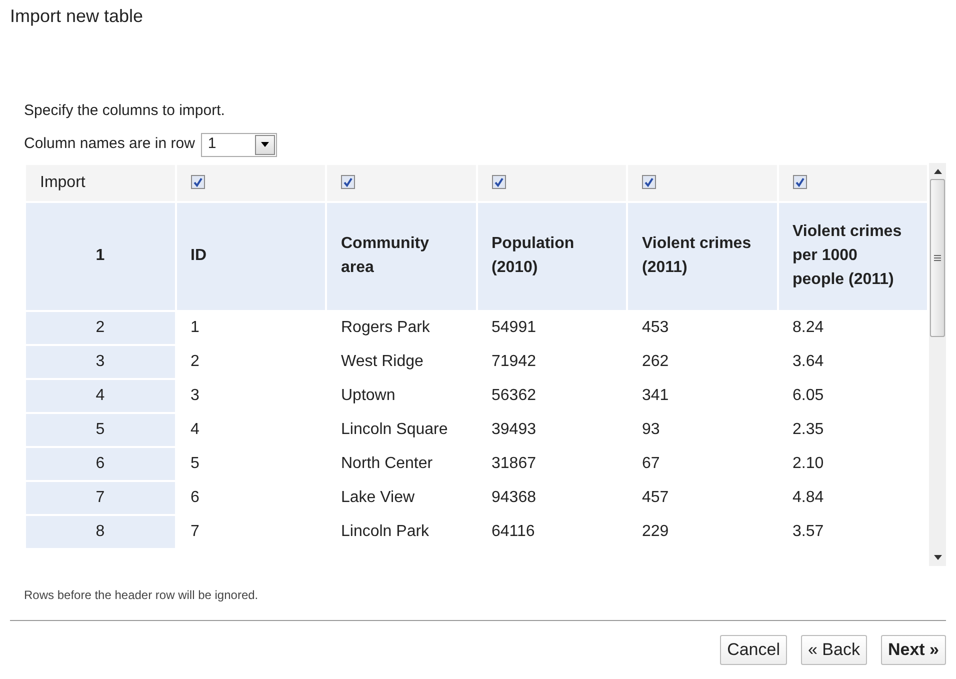 The width and height of the screenshot is (956, 679). Describe the element at coordinates (702, 256) in the screenshot. I see `column-header: Violent crimes (2011)` at that location.